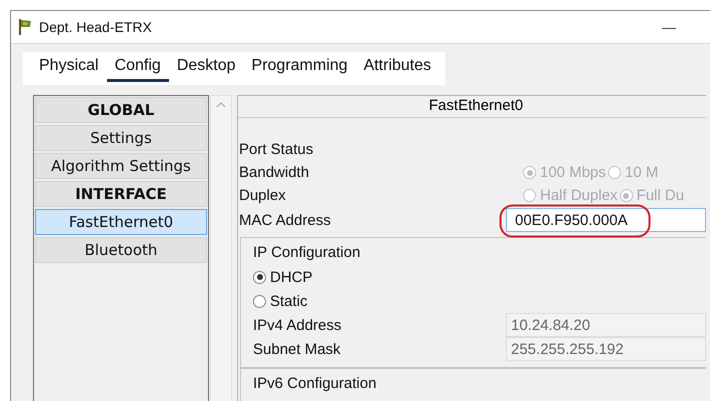 The height and width of the screenshot is (401, 710). Describe the element at coordinates (472, 107) in the screenshot. I see `panel-header: FastEthernet0` at that location.